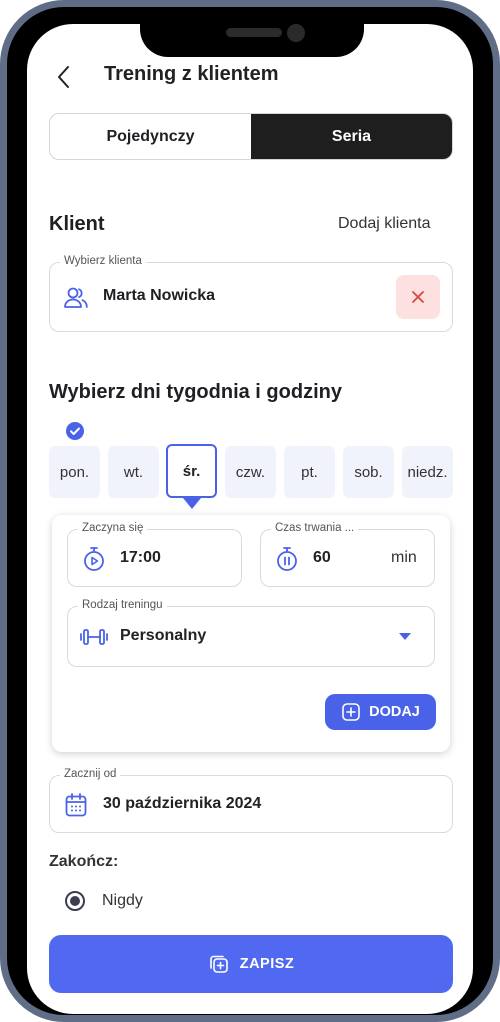 The image size is (500, 1022). I want to click on radio-dot, so click(75, 901).